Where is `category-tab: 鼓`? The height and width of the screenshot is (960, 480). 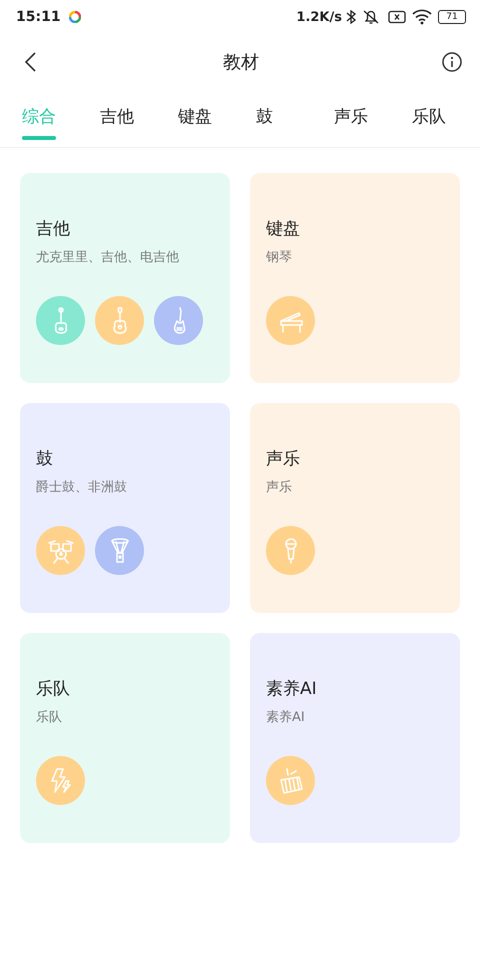 category-tab: 鼓 is located at coordinates (295, 118).